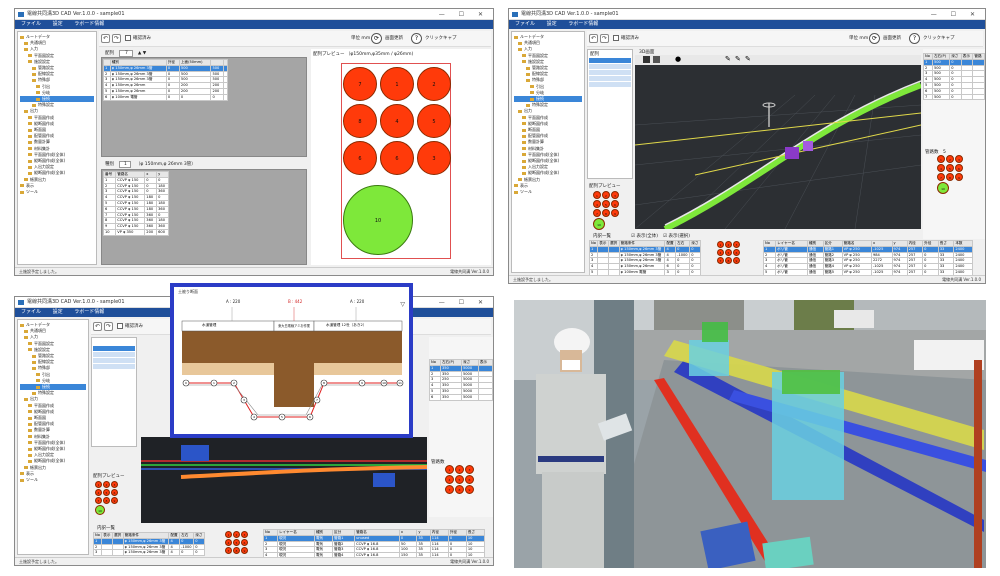 The height and width of the screenshot is (576, 1000). I want to click on mini-pipe-circle: 1, so click(597, 195).